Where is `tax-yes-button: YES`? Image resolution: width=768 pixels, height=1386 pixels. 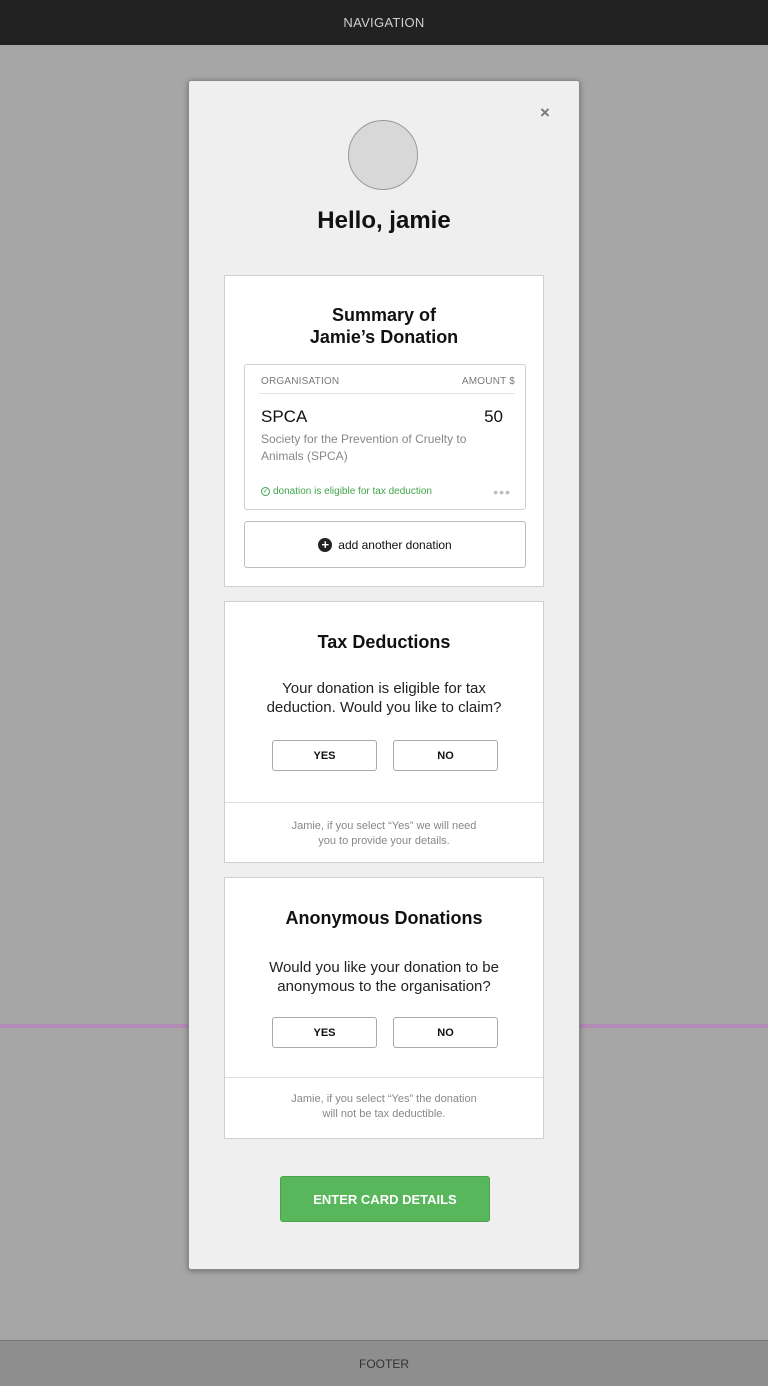
tax-yes-button: YES is located at coordinates (324, 755).